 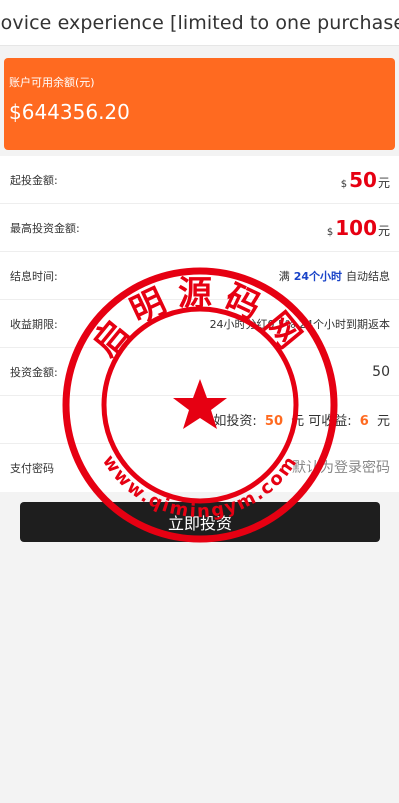 I want to click on max-invest-label: 最高投资金额:, so click(x=45, y=228).